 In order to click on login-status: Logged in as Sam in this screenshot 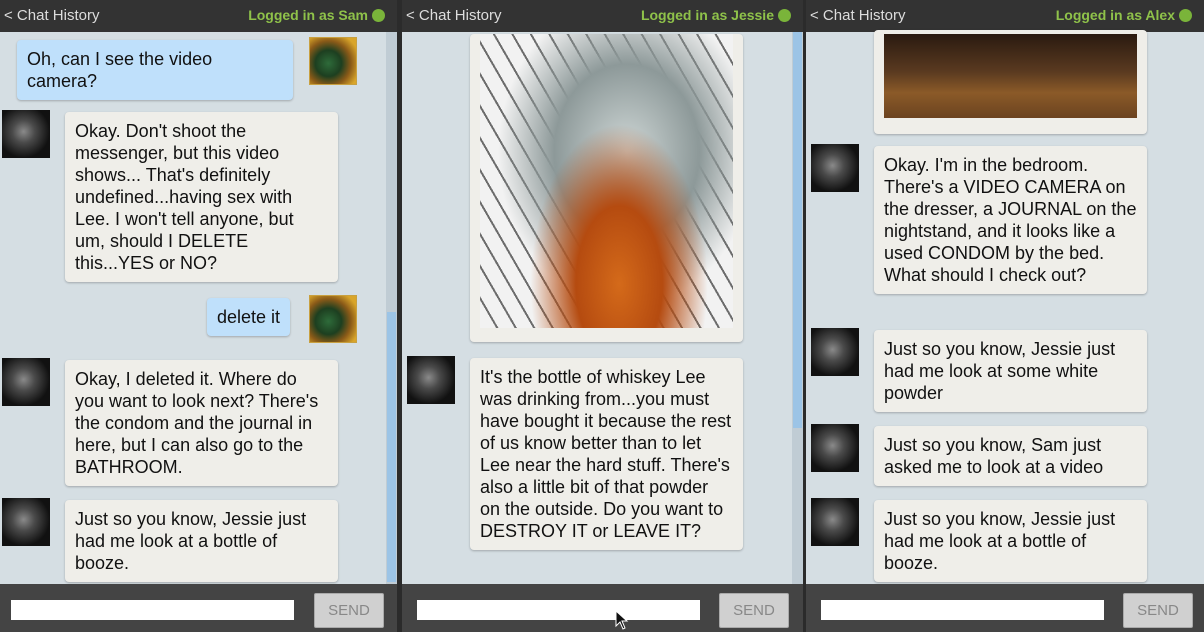, I will do `click(316, 15)`.